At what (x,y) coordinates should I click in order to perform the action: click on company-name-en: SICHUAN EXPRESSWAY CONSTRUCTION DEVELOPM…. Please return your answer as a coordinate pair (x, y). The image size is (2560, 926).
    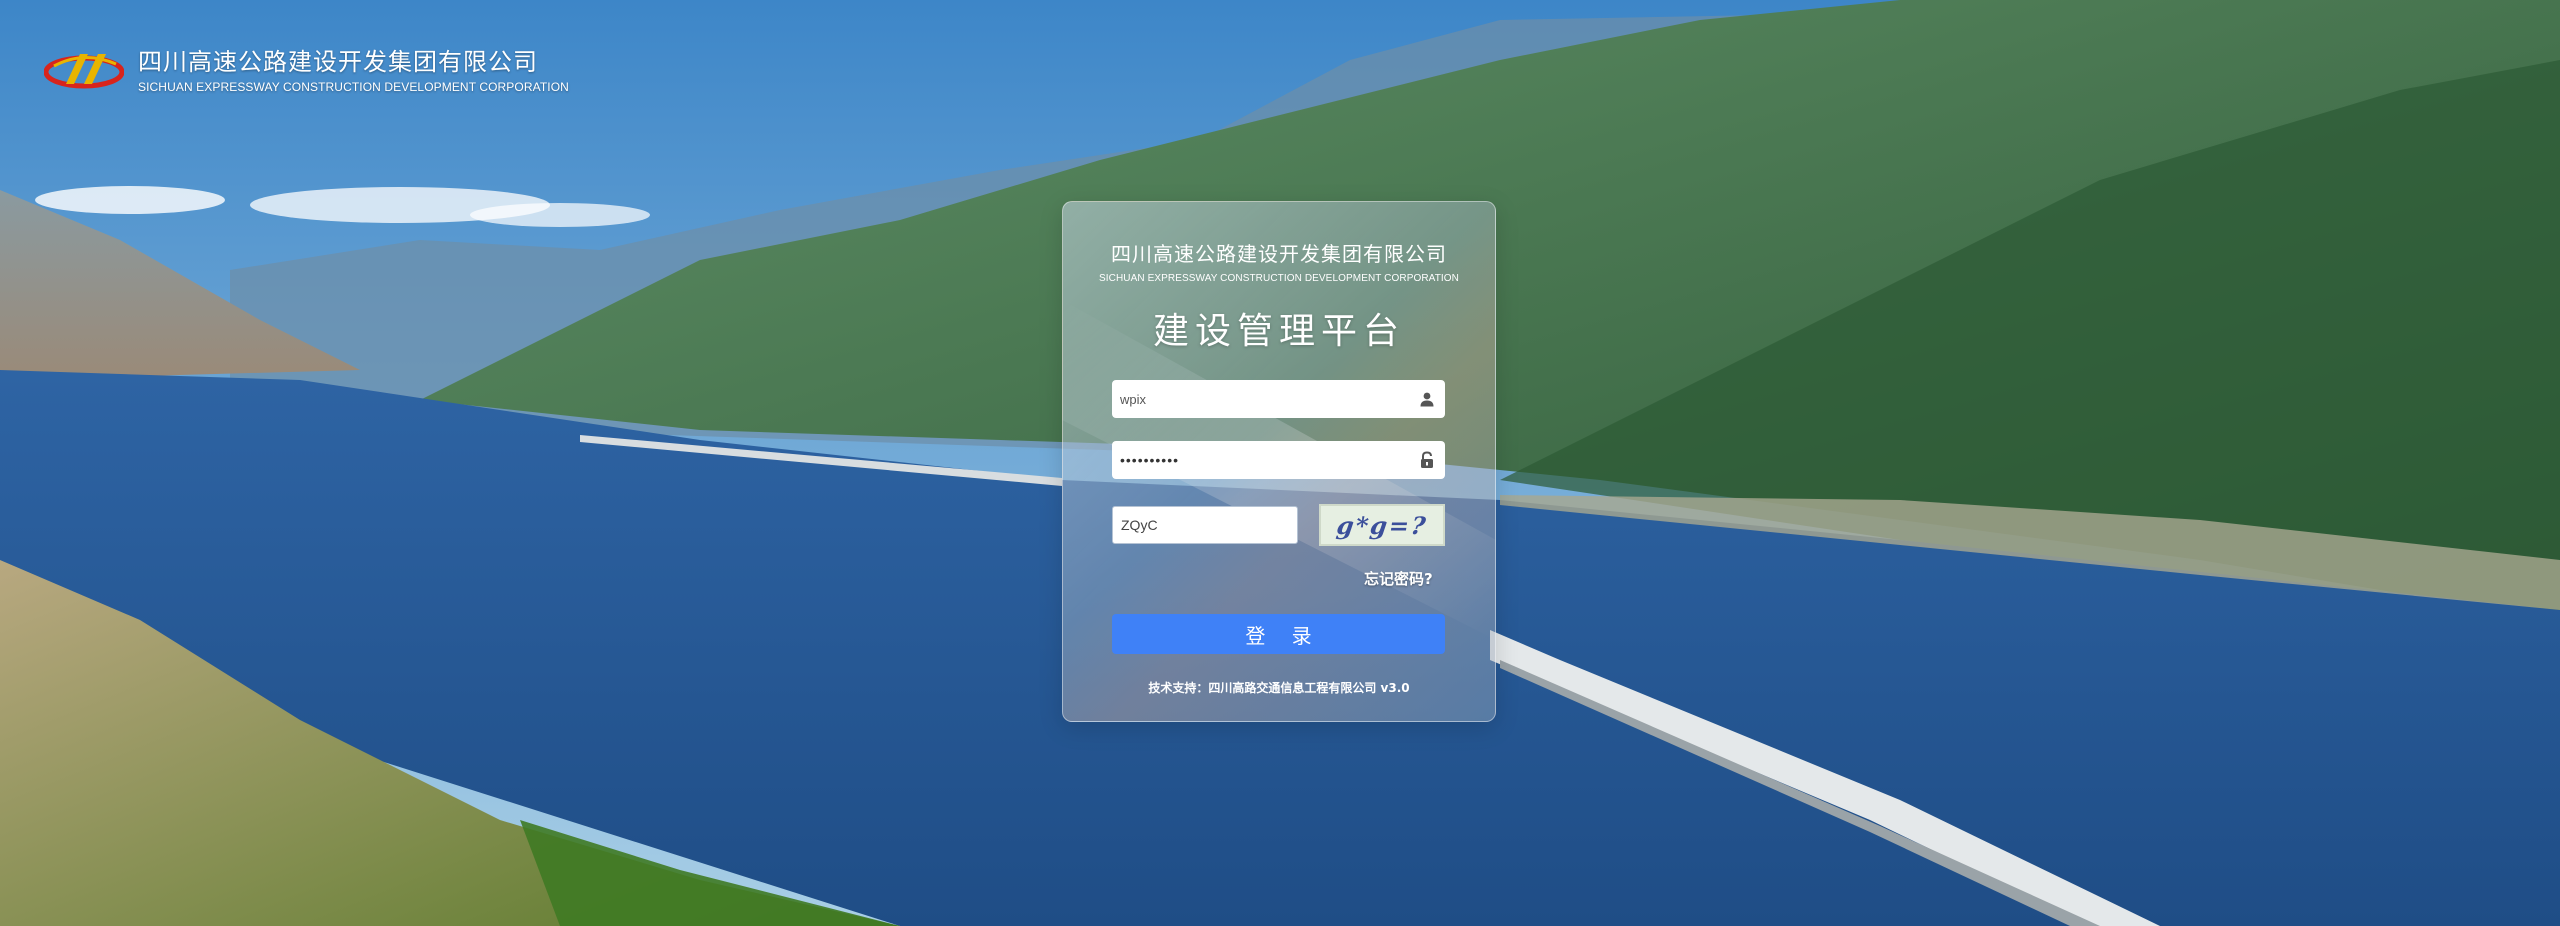
    Looking at the image, I should click on (353, 87).